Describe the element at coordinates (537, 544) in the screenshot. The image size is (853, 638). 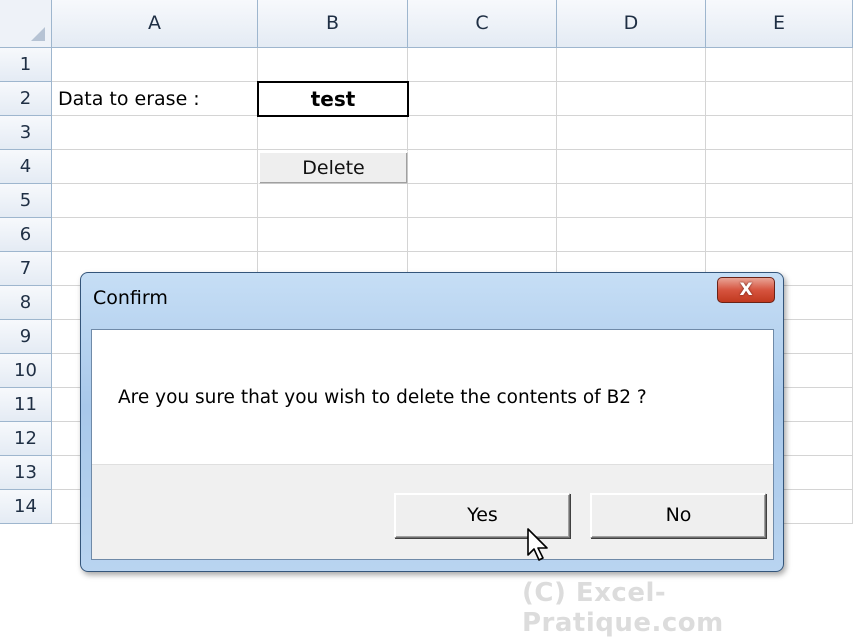
I see `mouse-pointer-icon` at that location.